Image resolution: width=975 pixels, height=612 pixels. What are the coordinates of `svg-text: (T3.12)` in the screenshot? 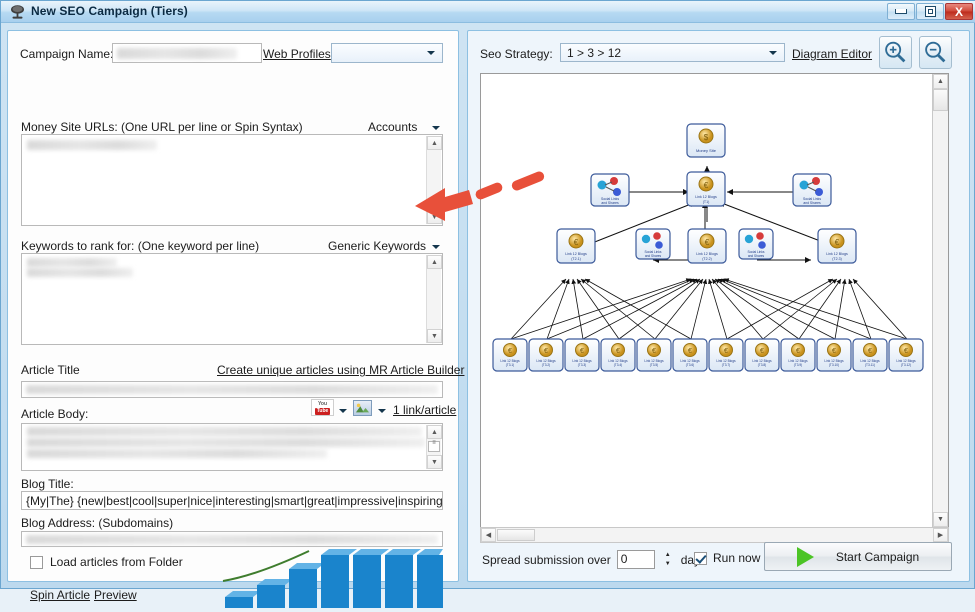 It's located at (906, 365).